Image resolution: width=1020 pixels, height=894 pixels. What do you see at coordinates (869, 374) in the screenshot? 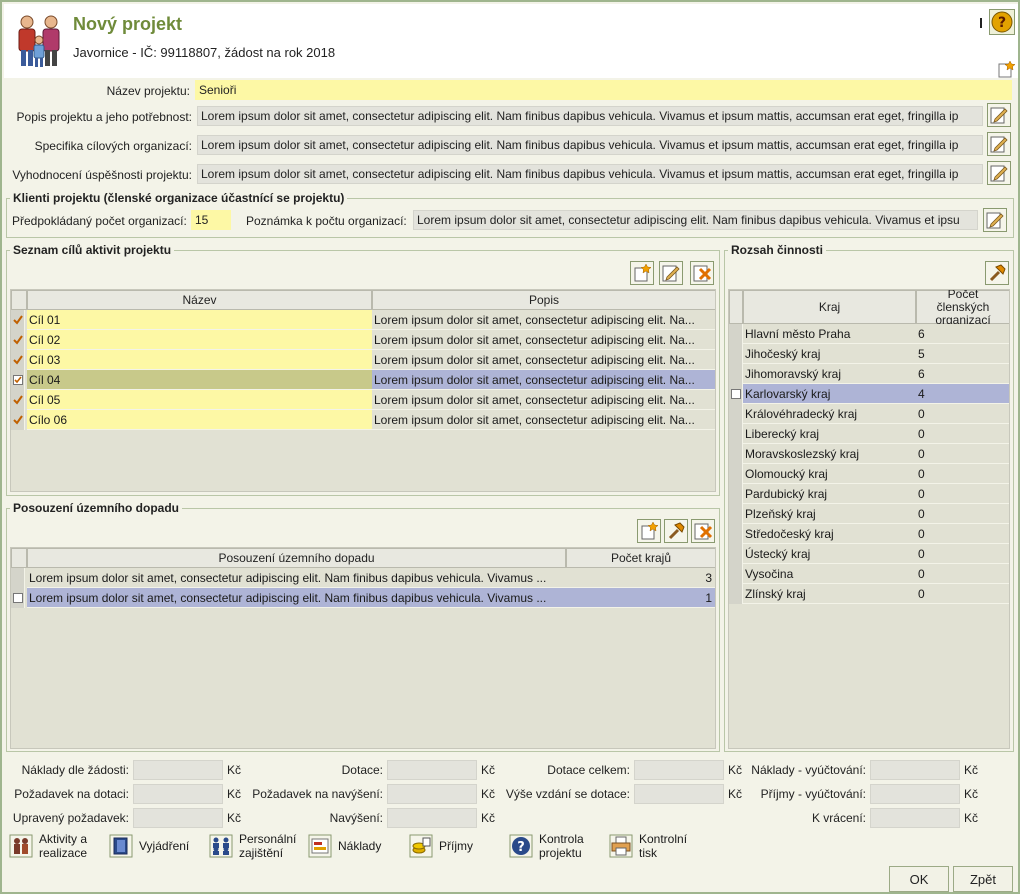
I see `table-row: Jihomoravský kraj 6` at bounding box center [869, 374].